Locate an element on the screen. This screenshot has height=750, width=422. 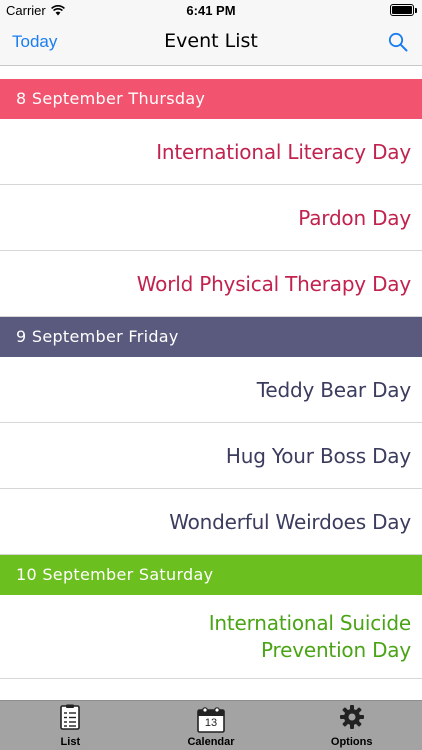
section-header-sep-10: 10 September Saturday is located at coordinates (211, 575).